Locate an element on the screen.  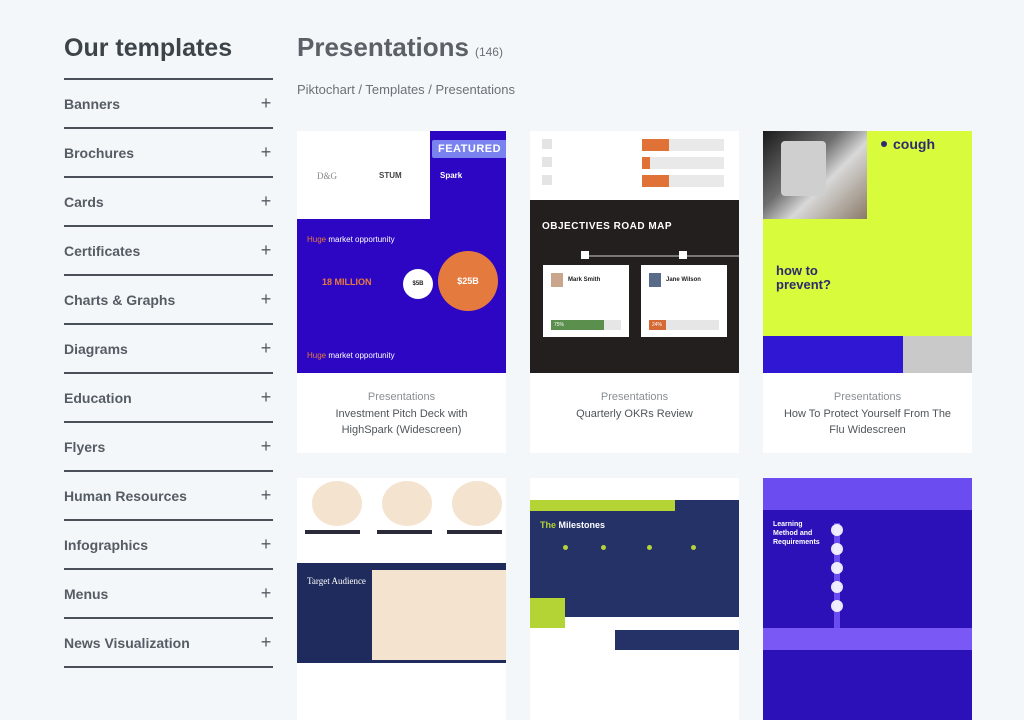
template-card: The Milestones is located at coordinates (634, 599).